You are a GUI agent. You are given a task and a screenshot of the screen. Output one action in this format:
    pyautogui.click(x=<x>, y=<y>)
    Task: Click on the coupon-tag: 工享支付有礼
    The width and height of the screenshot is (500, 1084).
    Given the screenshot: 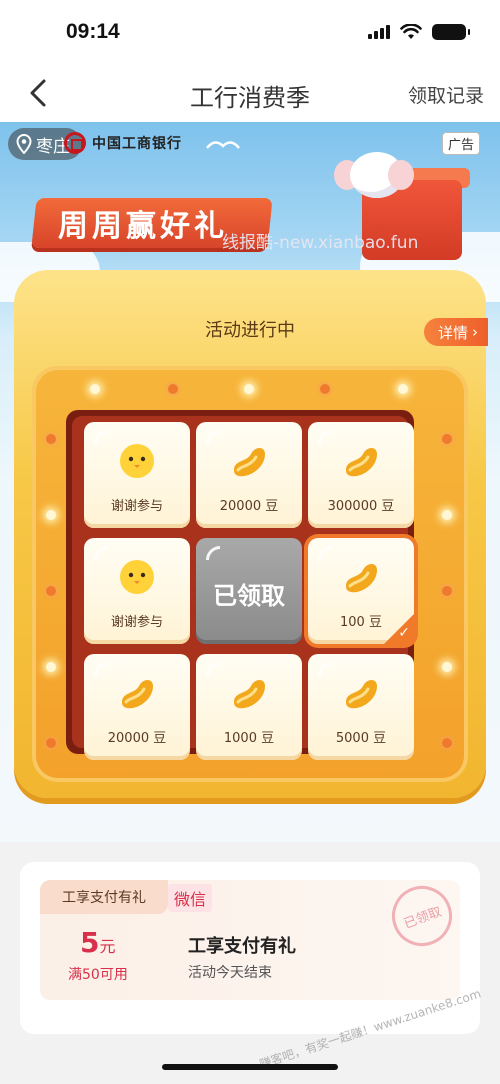 What is the action you would take?
    pyautogui.click(x=104, y=897)
    